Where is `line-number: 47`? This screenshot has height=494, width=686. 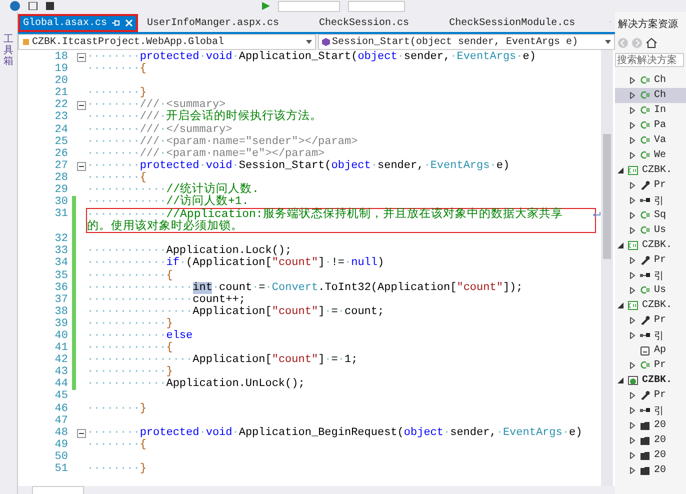
line-number: 47 is located at coordinates (61, 420).